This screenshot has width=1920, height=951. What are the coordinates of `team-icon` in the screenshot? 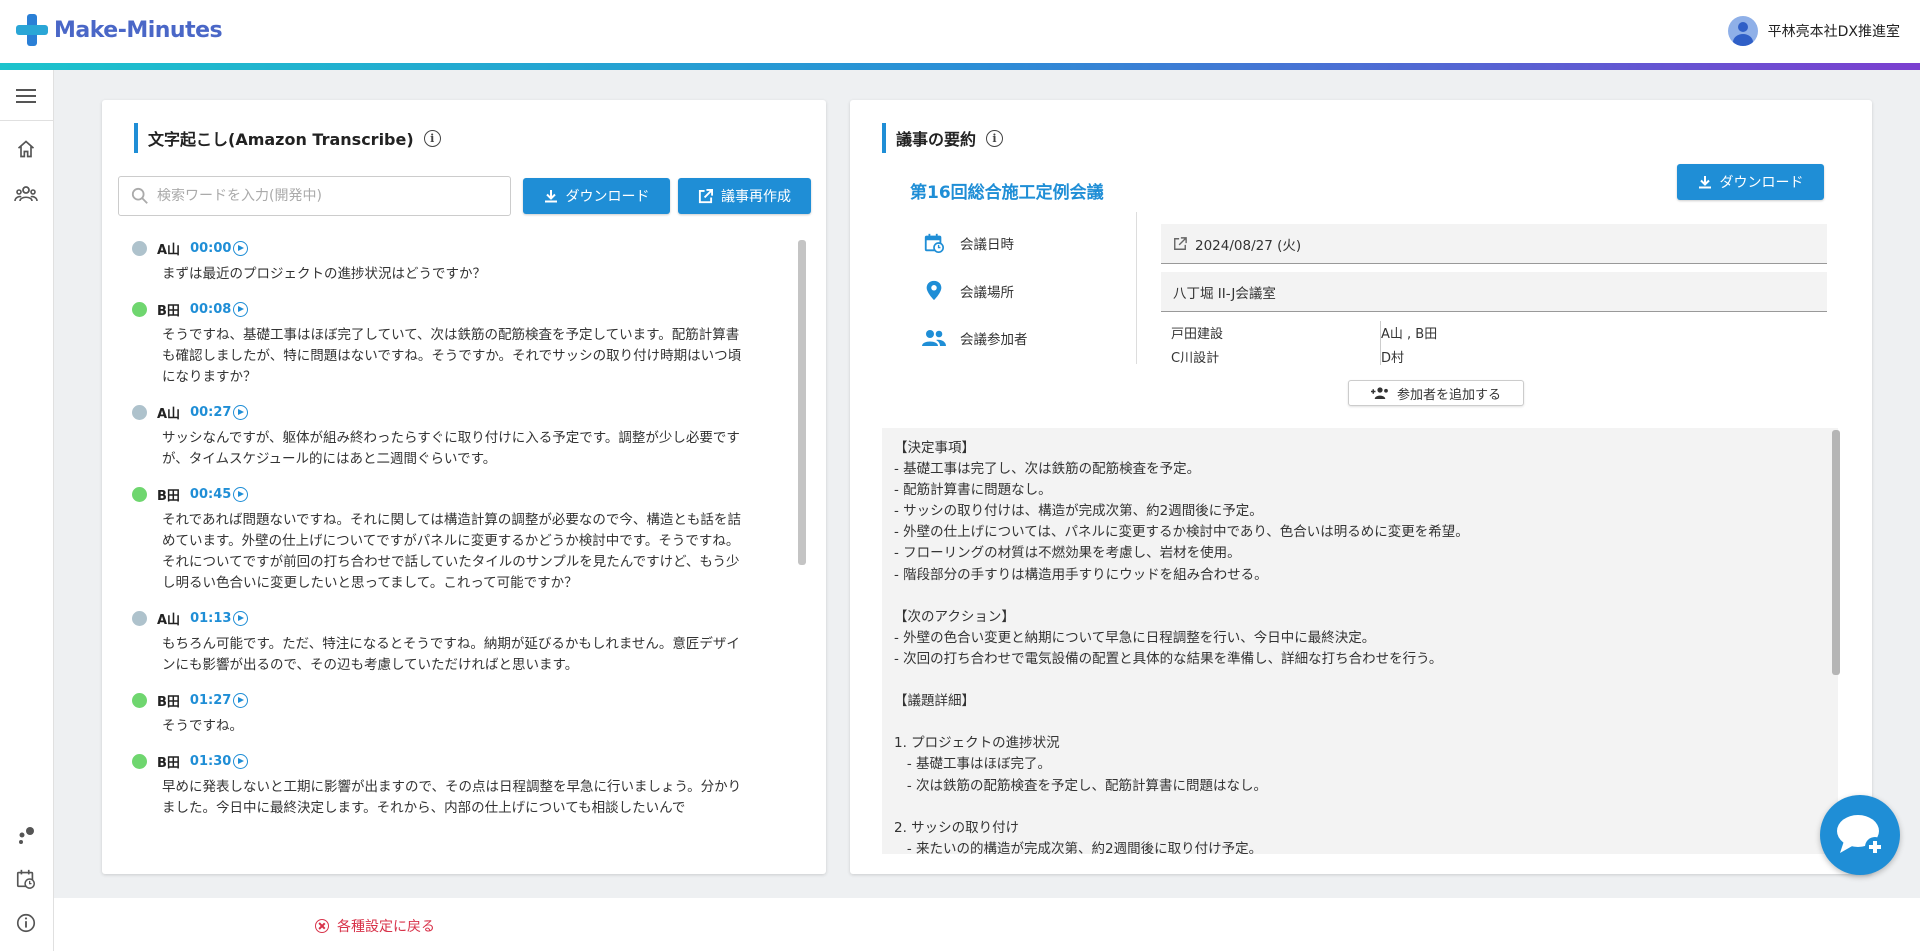 It's located at (26, 194).